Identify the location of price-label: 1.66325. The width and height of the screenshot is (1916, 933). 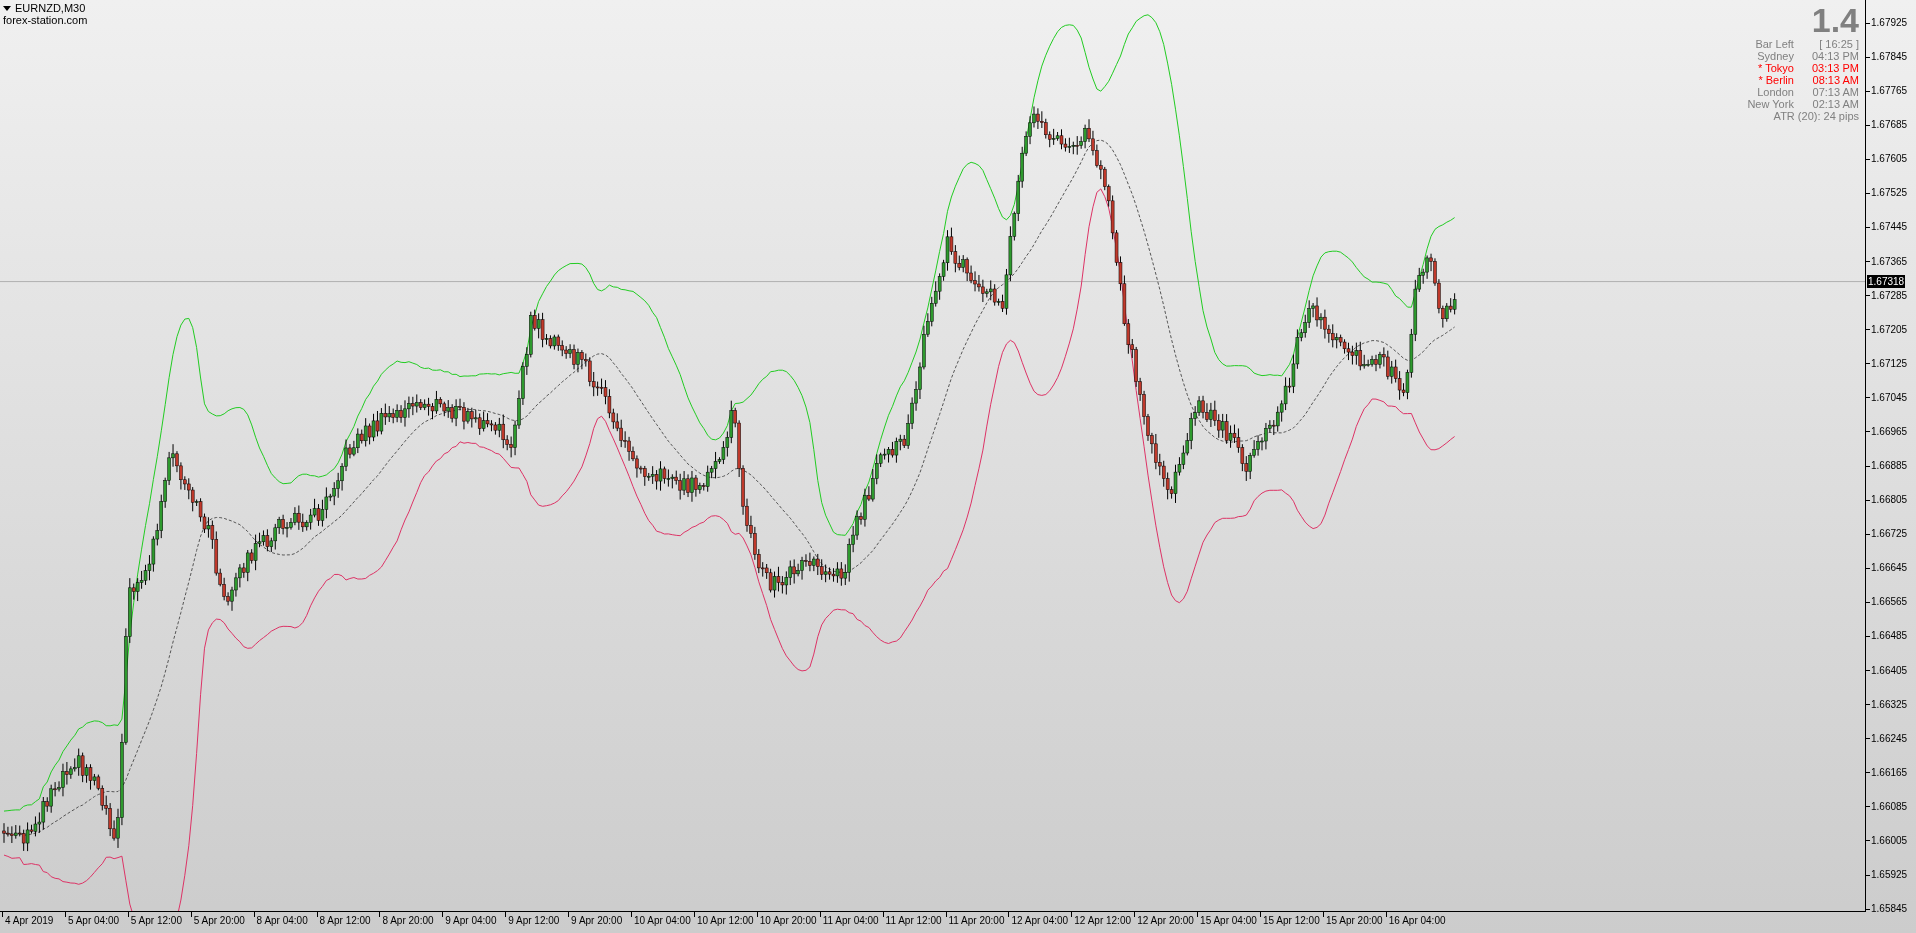
(1889, 704).